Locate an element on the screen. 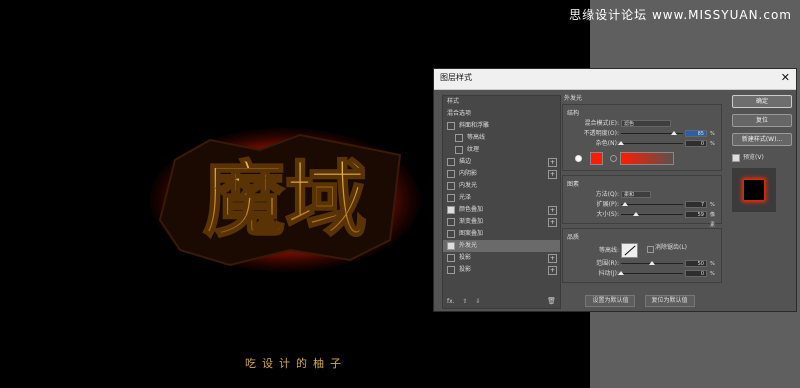  style-list-item: 渐变叠加 + is located at coordinates (501, 222).